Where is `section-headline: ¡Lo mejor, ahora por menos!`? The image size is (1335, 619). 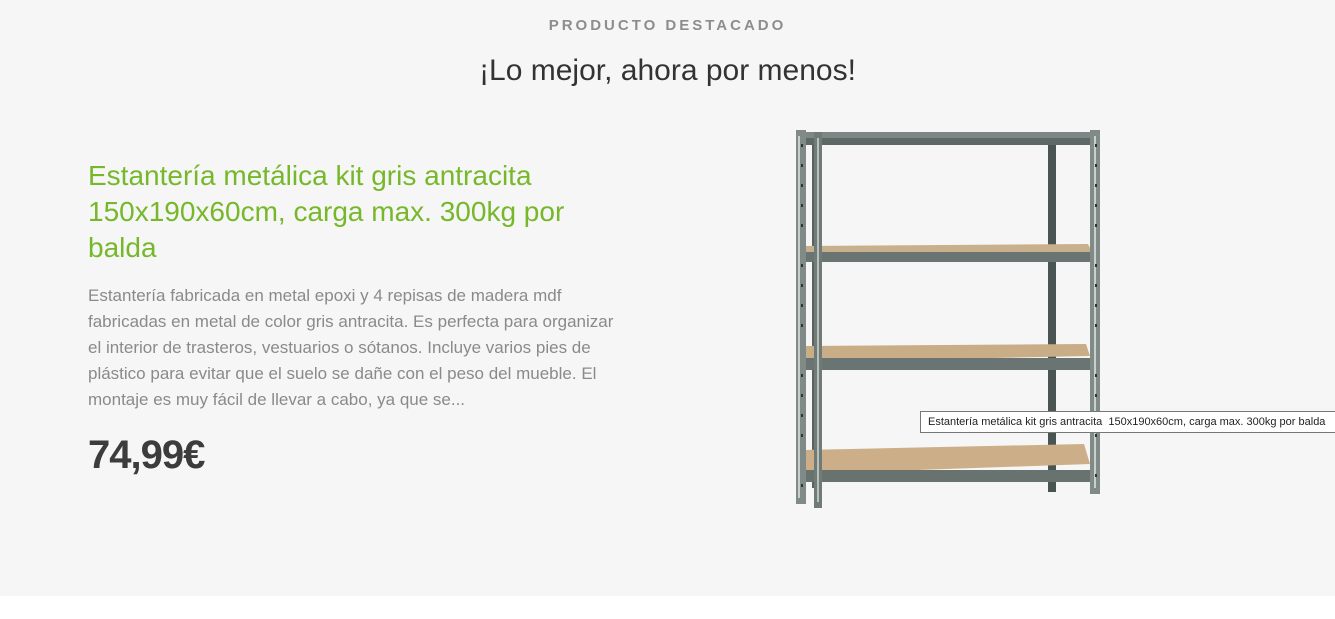
section-headline: ¡Lo mejor, ahora por menos! is located at coordinates (667, 70).